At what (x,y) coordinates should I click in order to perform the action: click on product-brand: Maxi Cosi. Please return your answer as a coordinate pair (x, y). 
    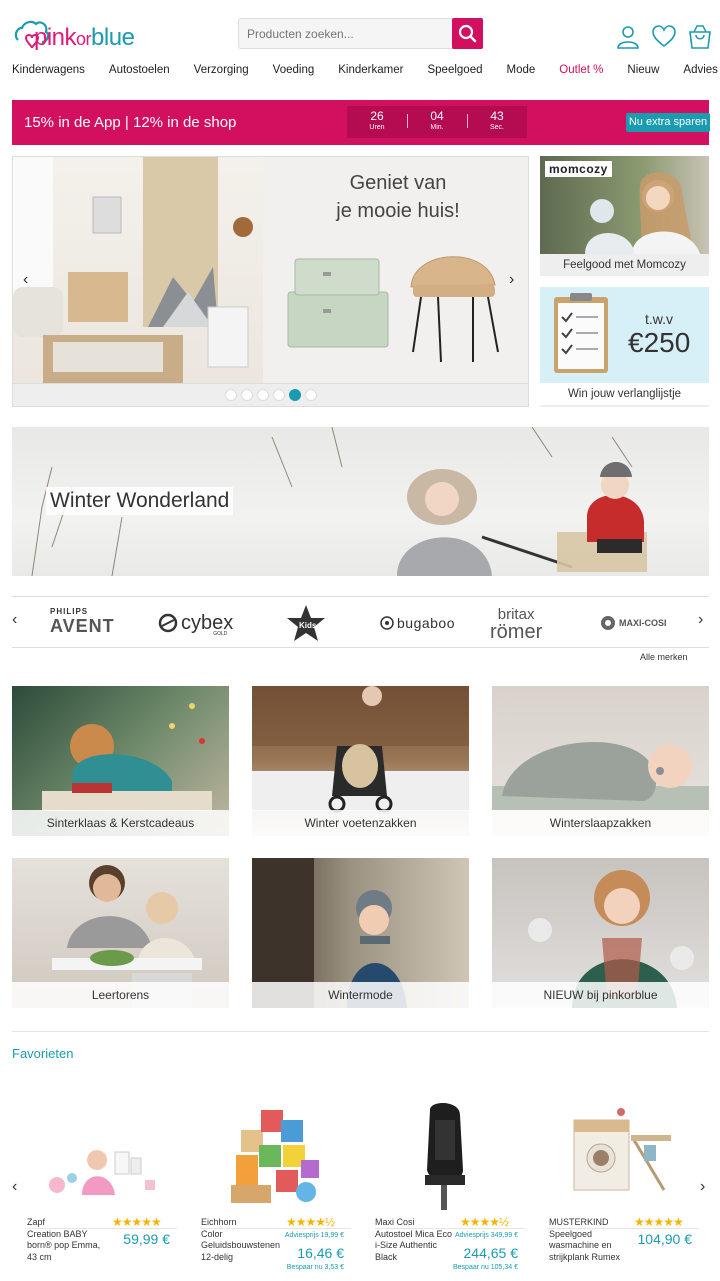
    Looking at the image, I should click on (395, 1222).